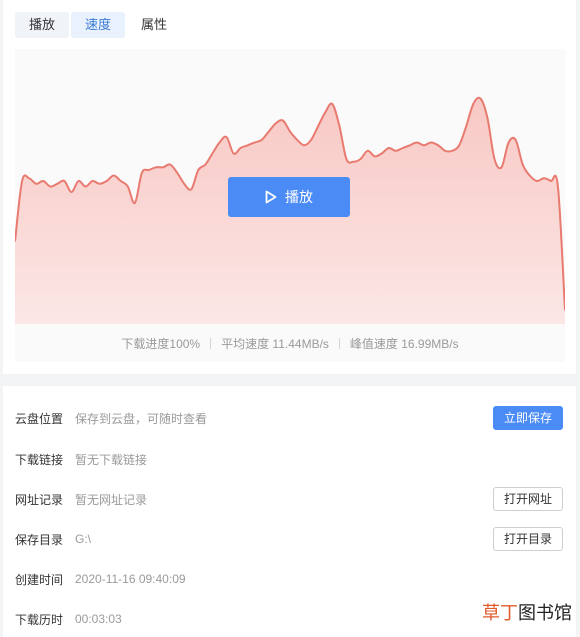 The image size is (580, 637). What do you see at coordinates (289, 459) in the screenshot?
I see `row-download-link: 下载链接 暂无下载链接` at bounding box center [289, 459].